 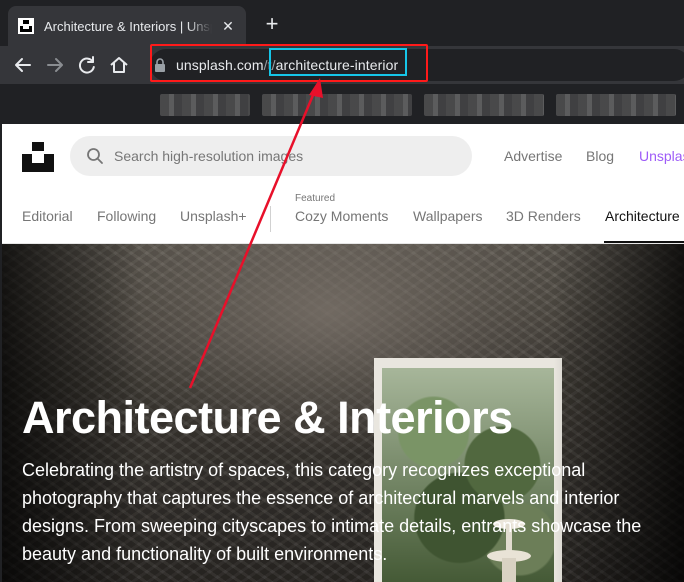 I want to click on tab-cozy-moments: Cozy Moments, so click(x=341, y=216).